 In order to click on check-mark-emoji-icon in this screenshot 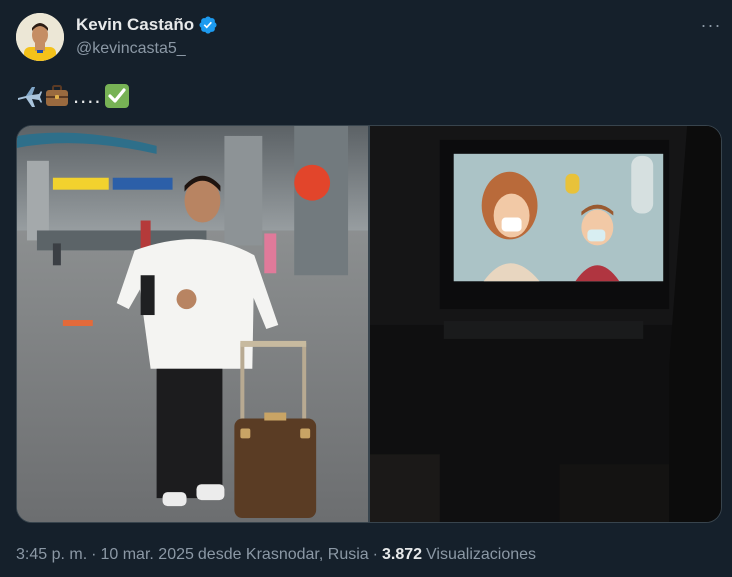, I will do `click(117, 96)`.